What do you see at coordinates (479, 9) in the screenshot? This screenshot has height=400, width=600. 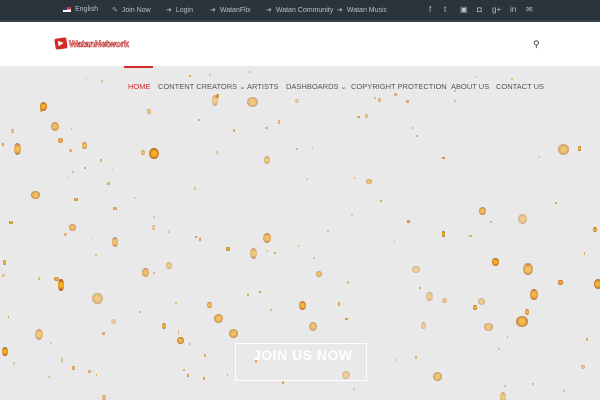 I see `instagram-icon: ◘` at bounding box center [479, 9].